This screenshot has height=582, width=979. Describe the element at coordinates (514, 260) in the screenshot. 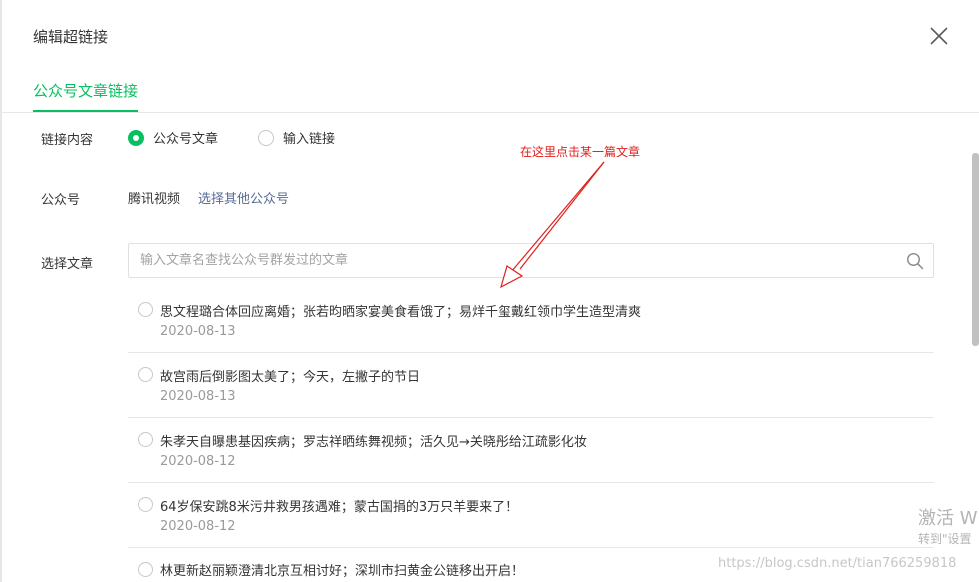

I see `search-input` at that location.